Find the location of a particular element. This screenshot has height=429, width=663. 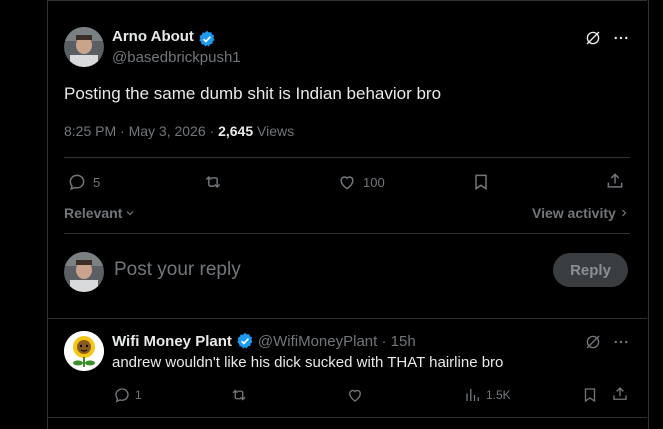

top-divider is located at coordinates (347, 0).